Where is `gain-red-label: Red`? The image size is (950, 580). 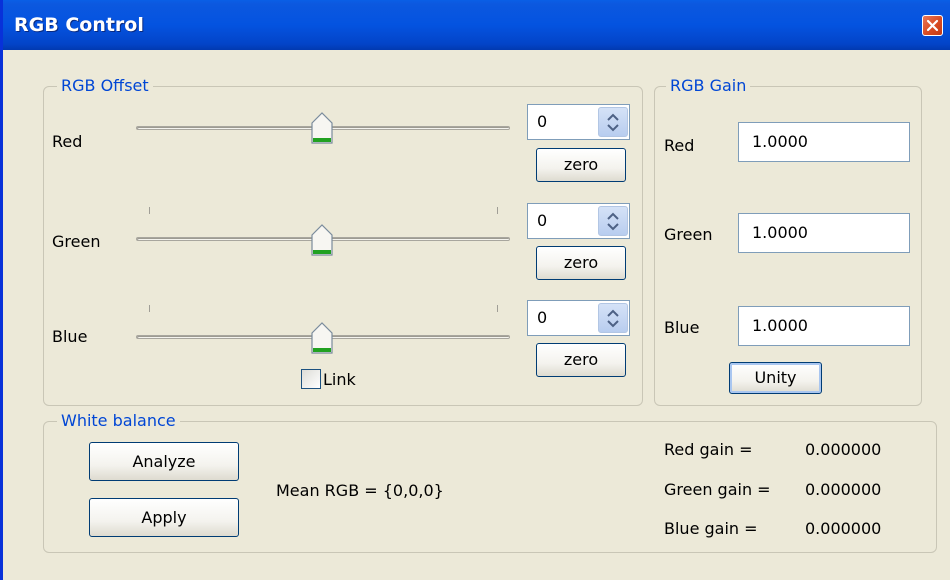 gain-red-label: Red is located at coordinates (679, 145).